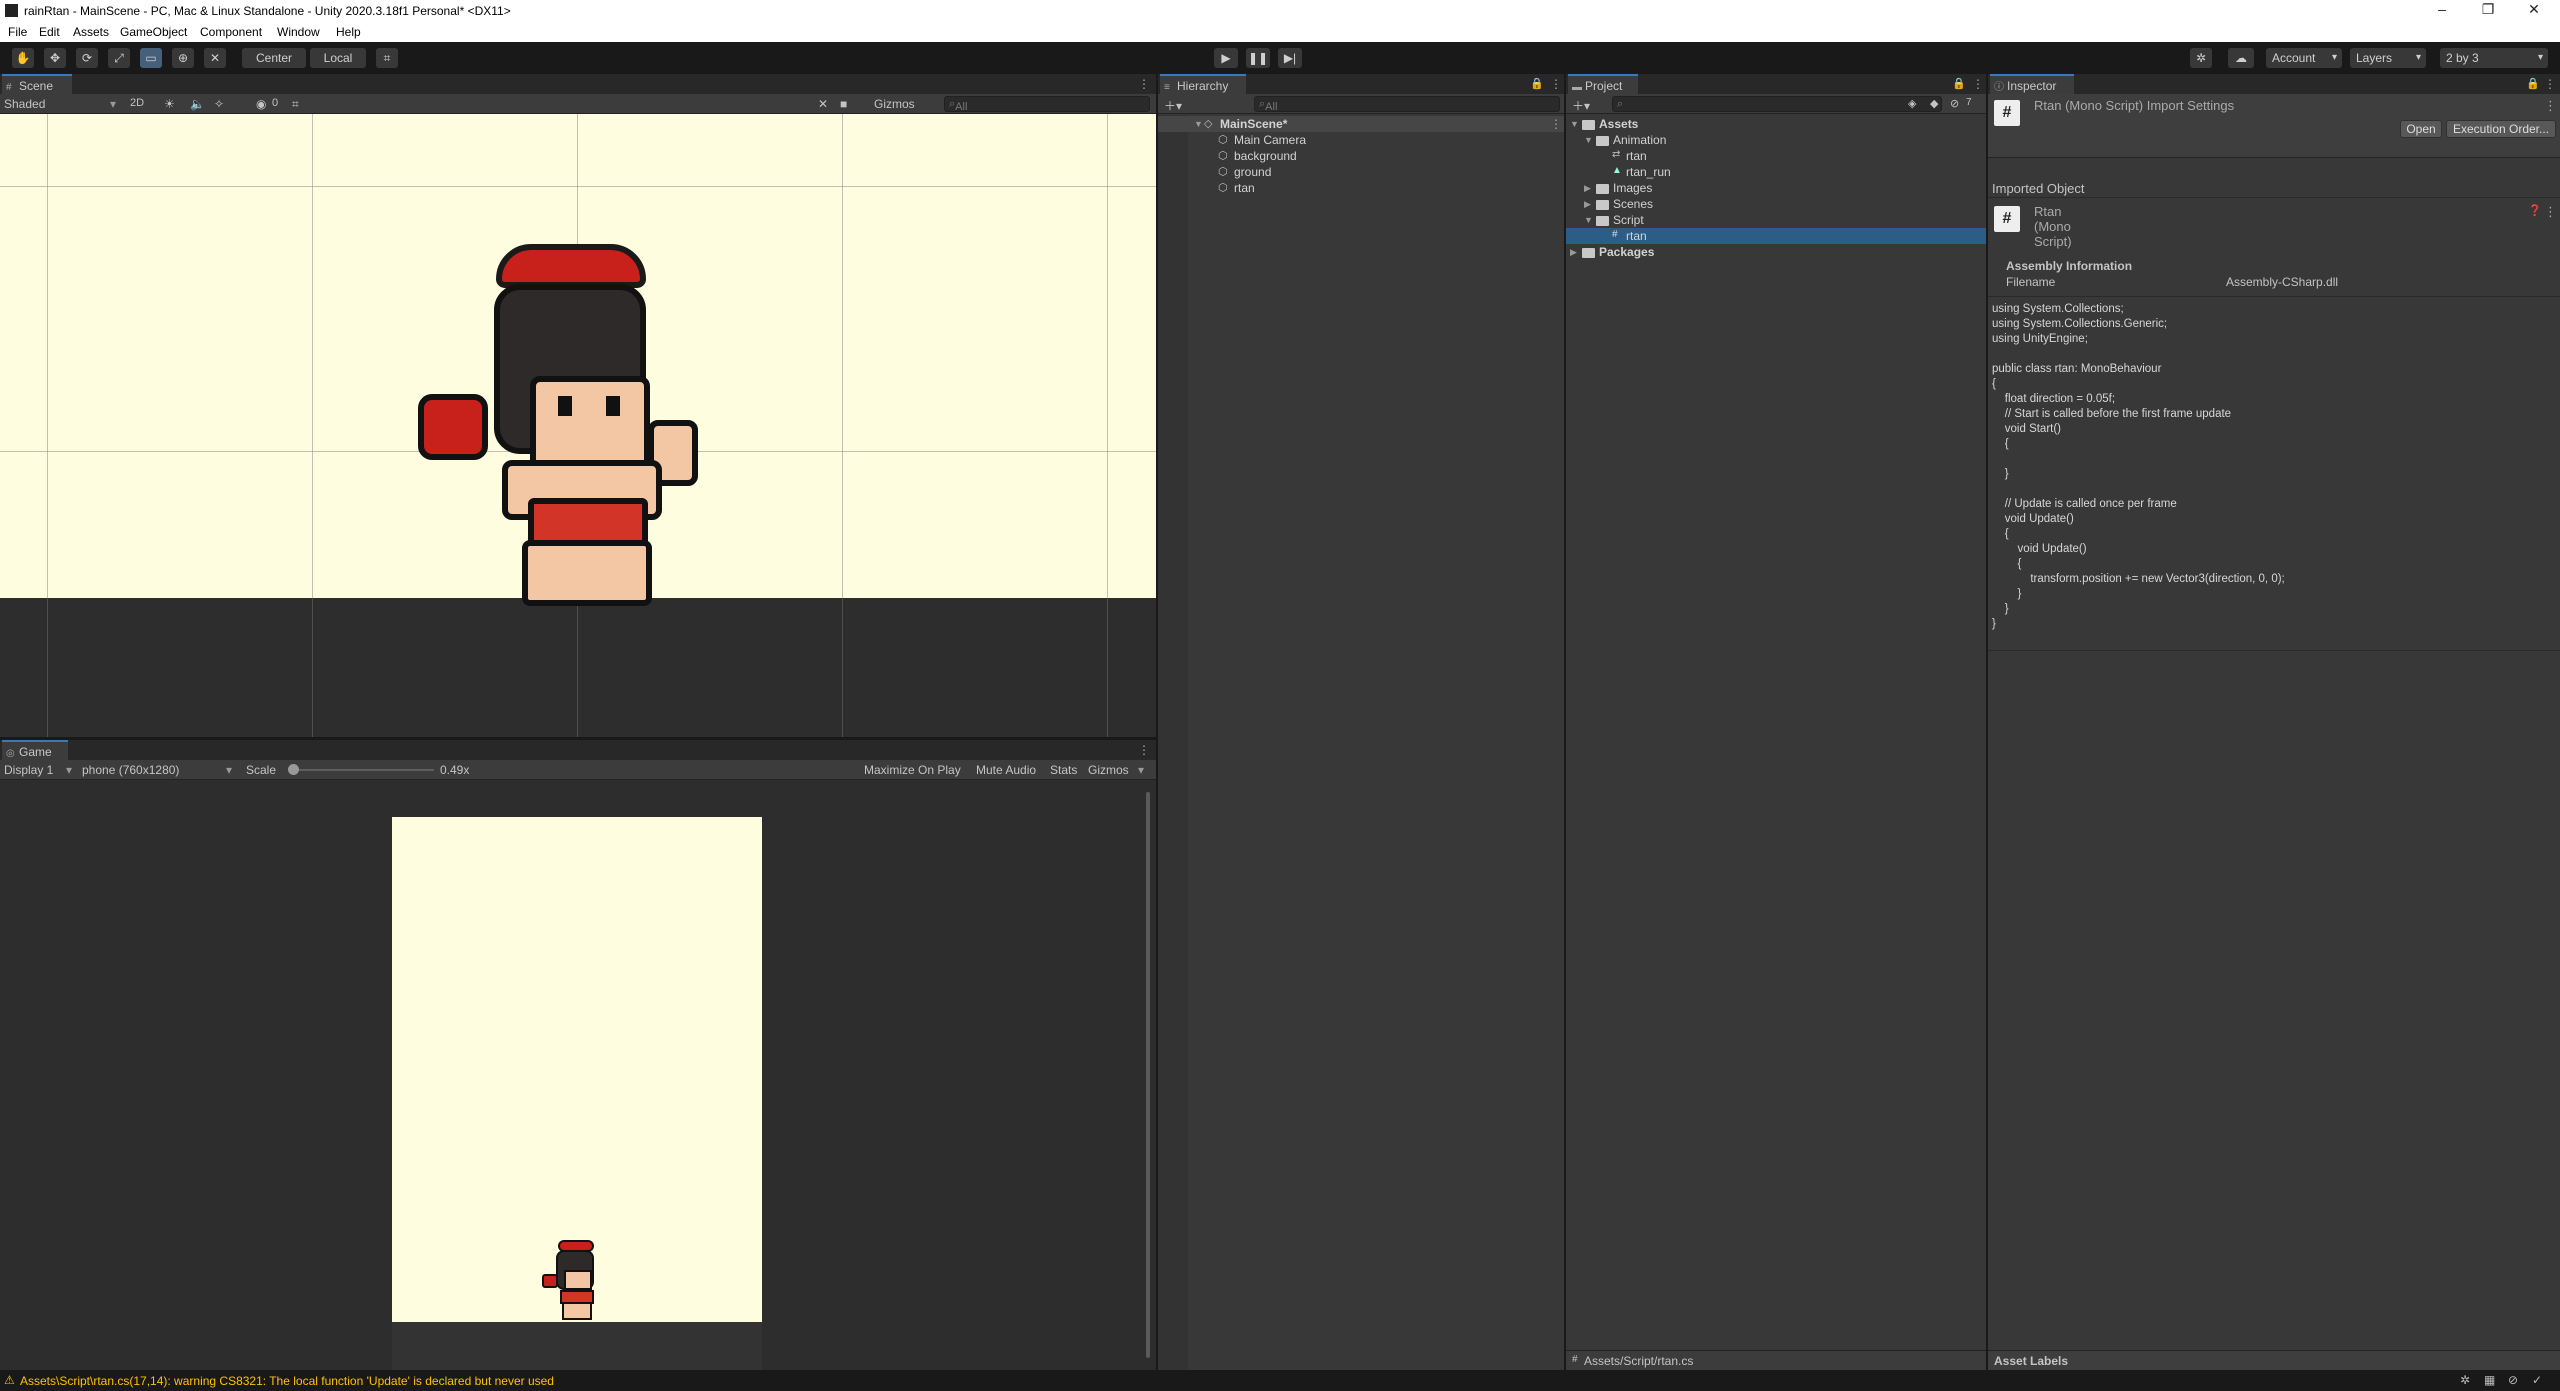  I want to click on menu-assets: Assets, so click(91, 32).